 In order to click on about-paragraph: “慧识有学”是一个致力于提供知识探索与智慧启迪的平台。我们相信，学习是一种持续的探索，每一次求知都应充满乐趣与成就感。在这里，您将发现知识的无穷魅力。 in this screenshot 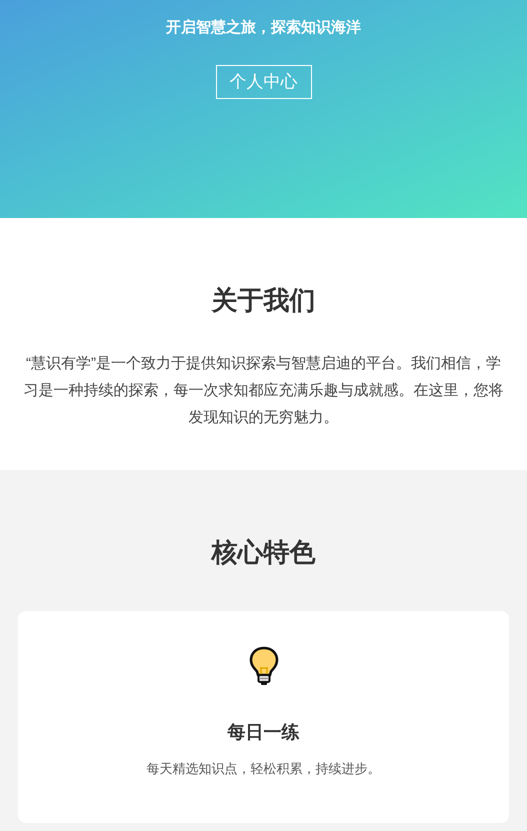, I will do `click(263, 391)`.